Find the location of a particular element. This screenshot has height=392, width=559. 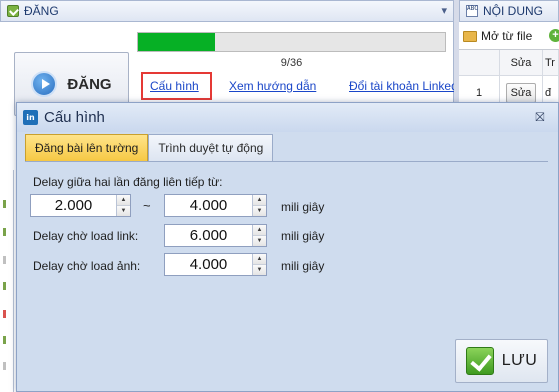

play-icon is located at coordinates (44, 84).